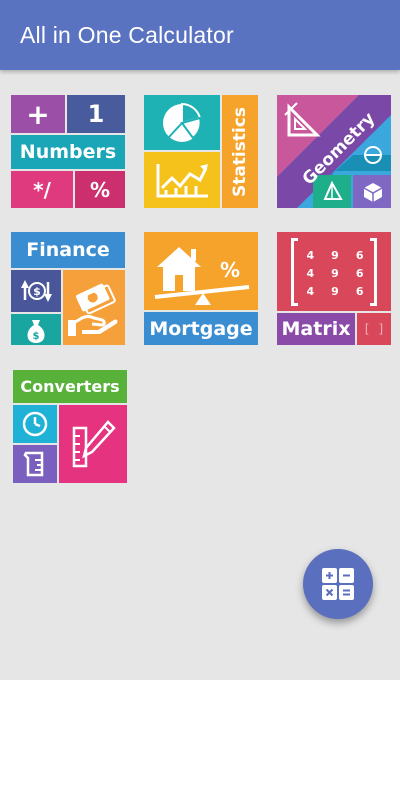  I want to click on circle-icon, so click(373, 155).